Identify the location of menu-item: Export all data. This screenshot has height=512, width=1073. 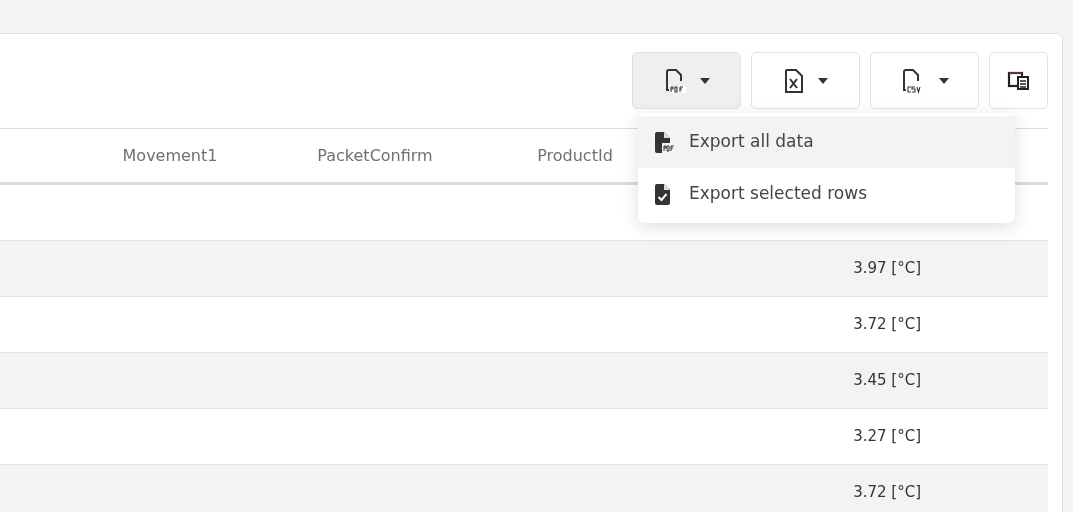
(826, 142).